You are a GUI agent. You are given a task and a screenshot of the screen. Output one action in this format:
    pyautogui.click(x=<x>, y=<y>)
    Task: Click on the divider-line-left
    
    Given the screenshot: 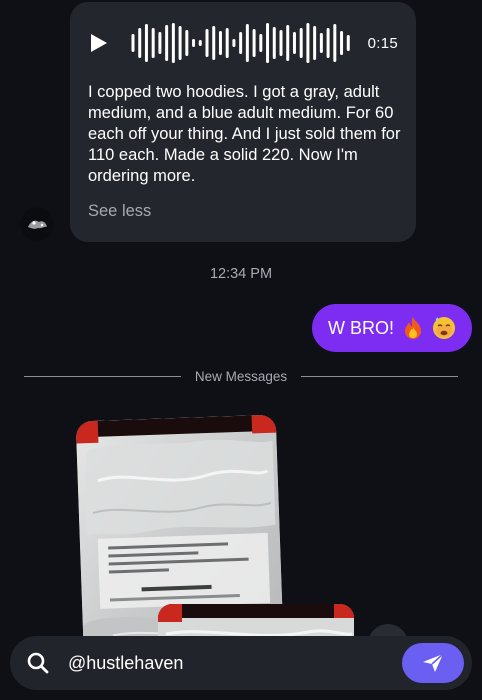 What is the action you would take?
    pyautogui.click(x=102, y=376)
    